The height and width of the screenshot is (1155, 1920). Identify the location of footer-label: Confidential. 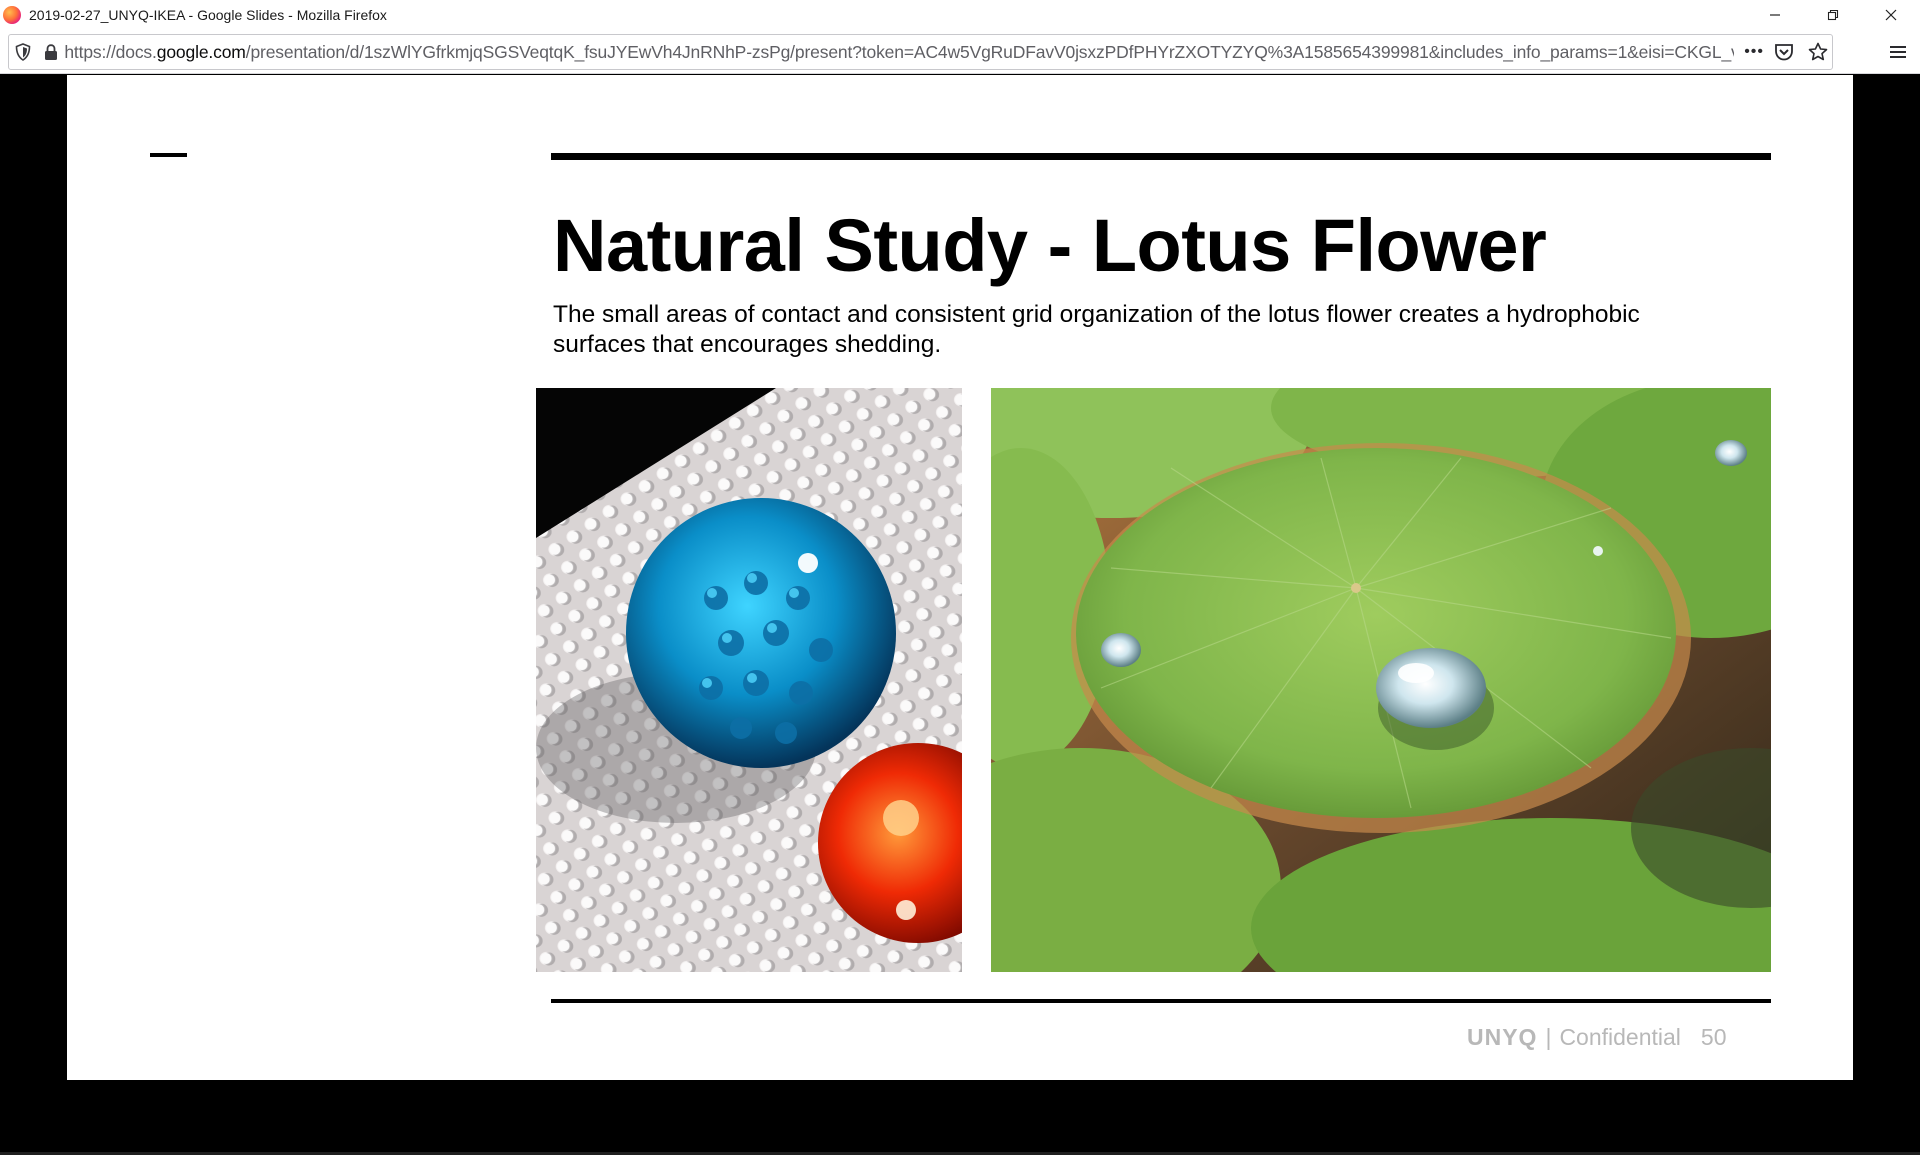
(1620, 1037).